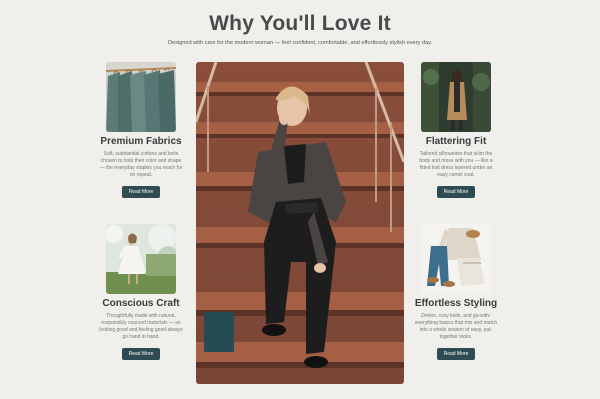 The height and width of the screenshot is (399, 600). What do you see at coordinates (141, 141) in the screenshot?
I see `card-title: Premium Fabrics` at bounding box center [141, 141].